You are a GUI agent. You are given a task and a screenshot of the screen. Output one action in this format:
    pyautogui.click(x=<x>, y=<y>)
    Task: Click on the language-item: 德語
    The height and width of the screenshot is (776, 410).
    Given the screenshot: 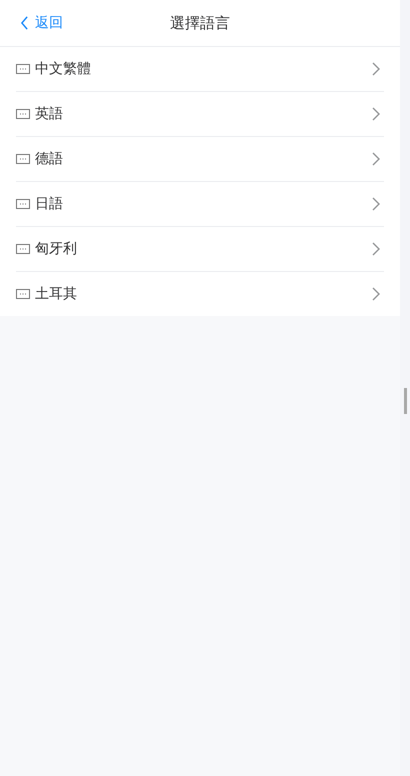 What is the action you would take?
    pyautogui.click(x=200, y=159)
    